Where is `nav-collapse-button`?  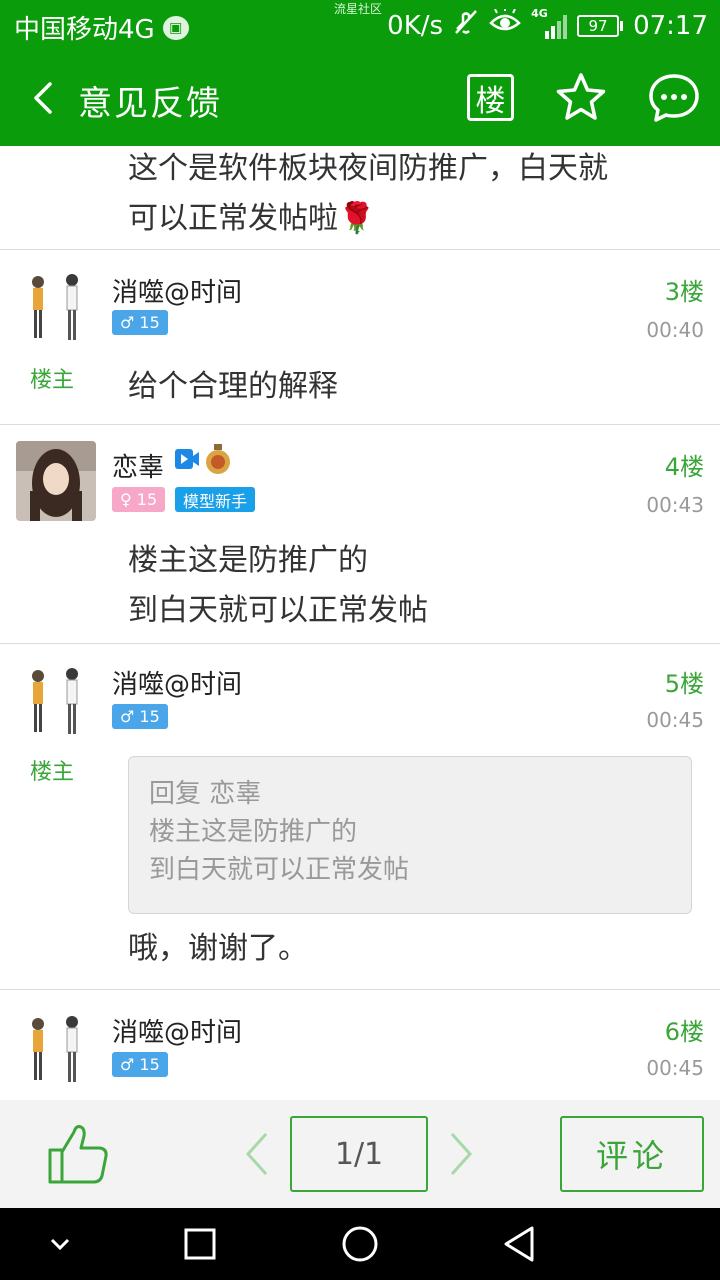 nav-collapse-button is located at coordinates (60, 1244).